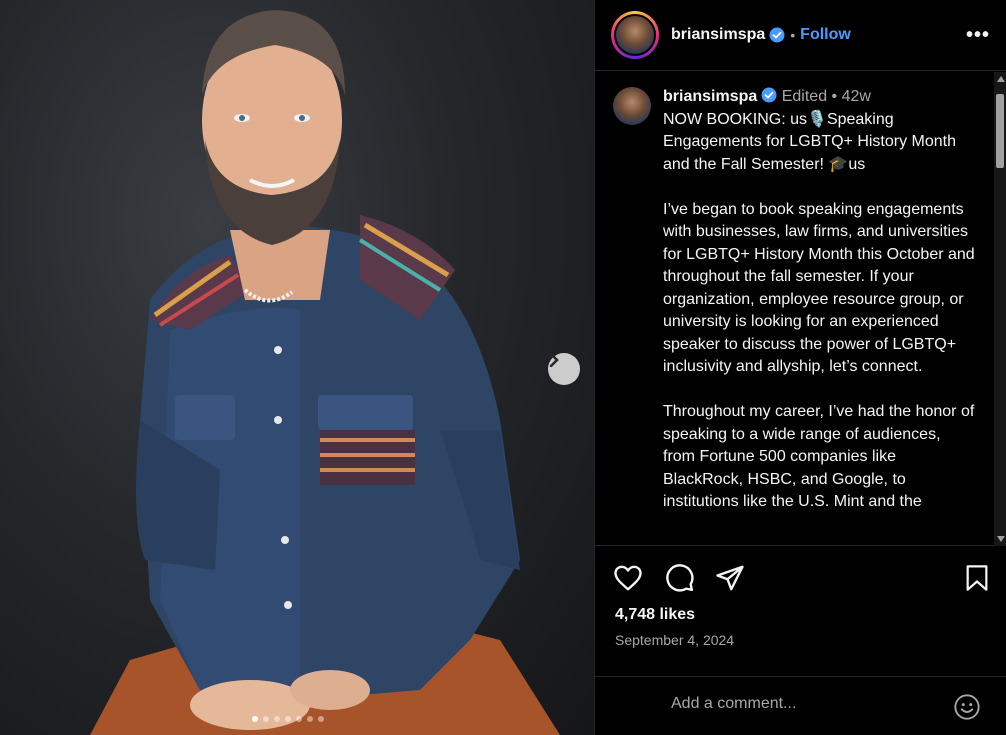 Image resolution: width=1006 pixels, height=735 pixels. Describe the element at coordinates (680, 578) in the screenshot. I see `comment-icon` at that location.